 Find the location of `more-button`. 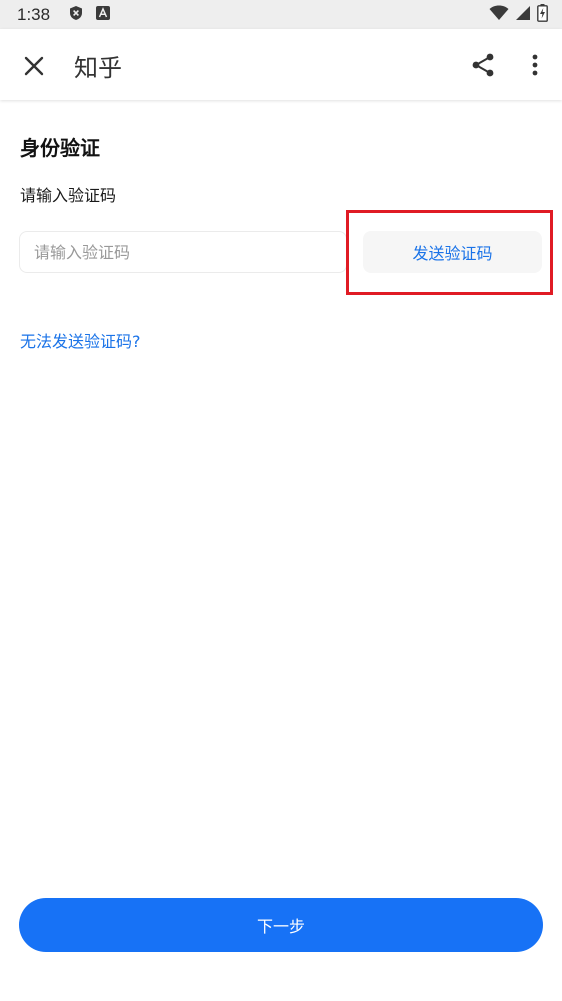

more-button is located at coordinates (535, 65).